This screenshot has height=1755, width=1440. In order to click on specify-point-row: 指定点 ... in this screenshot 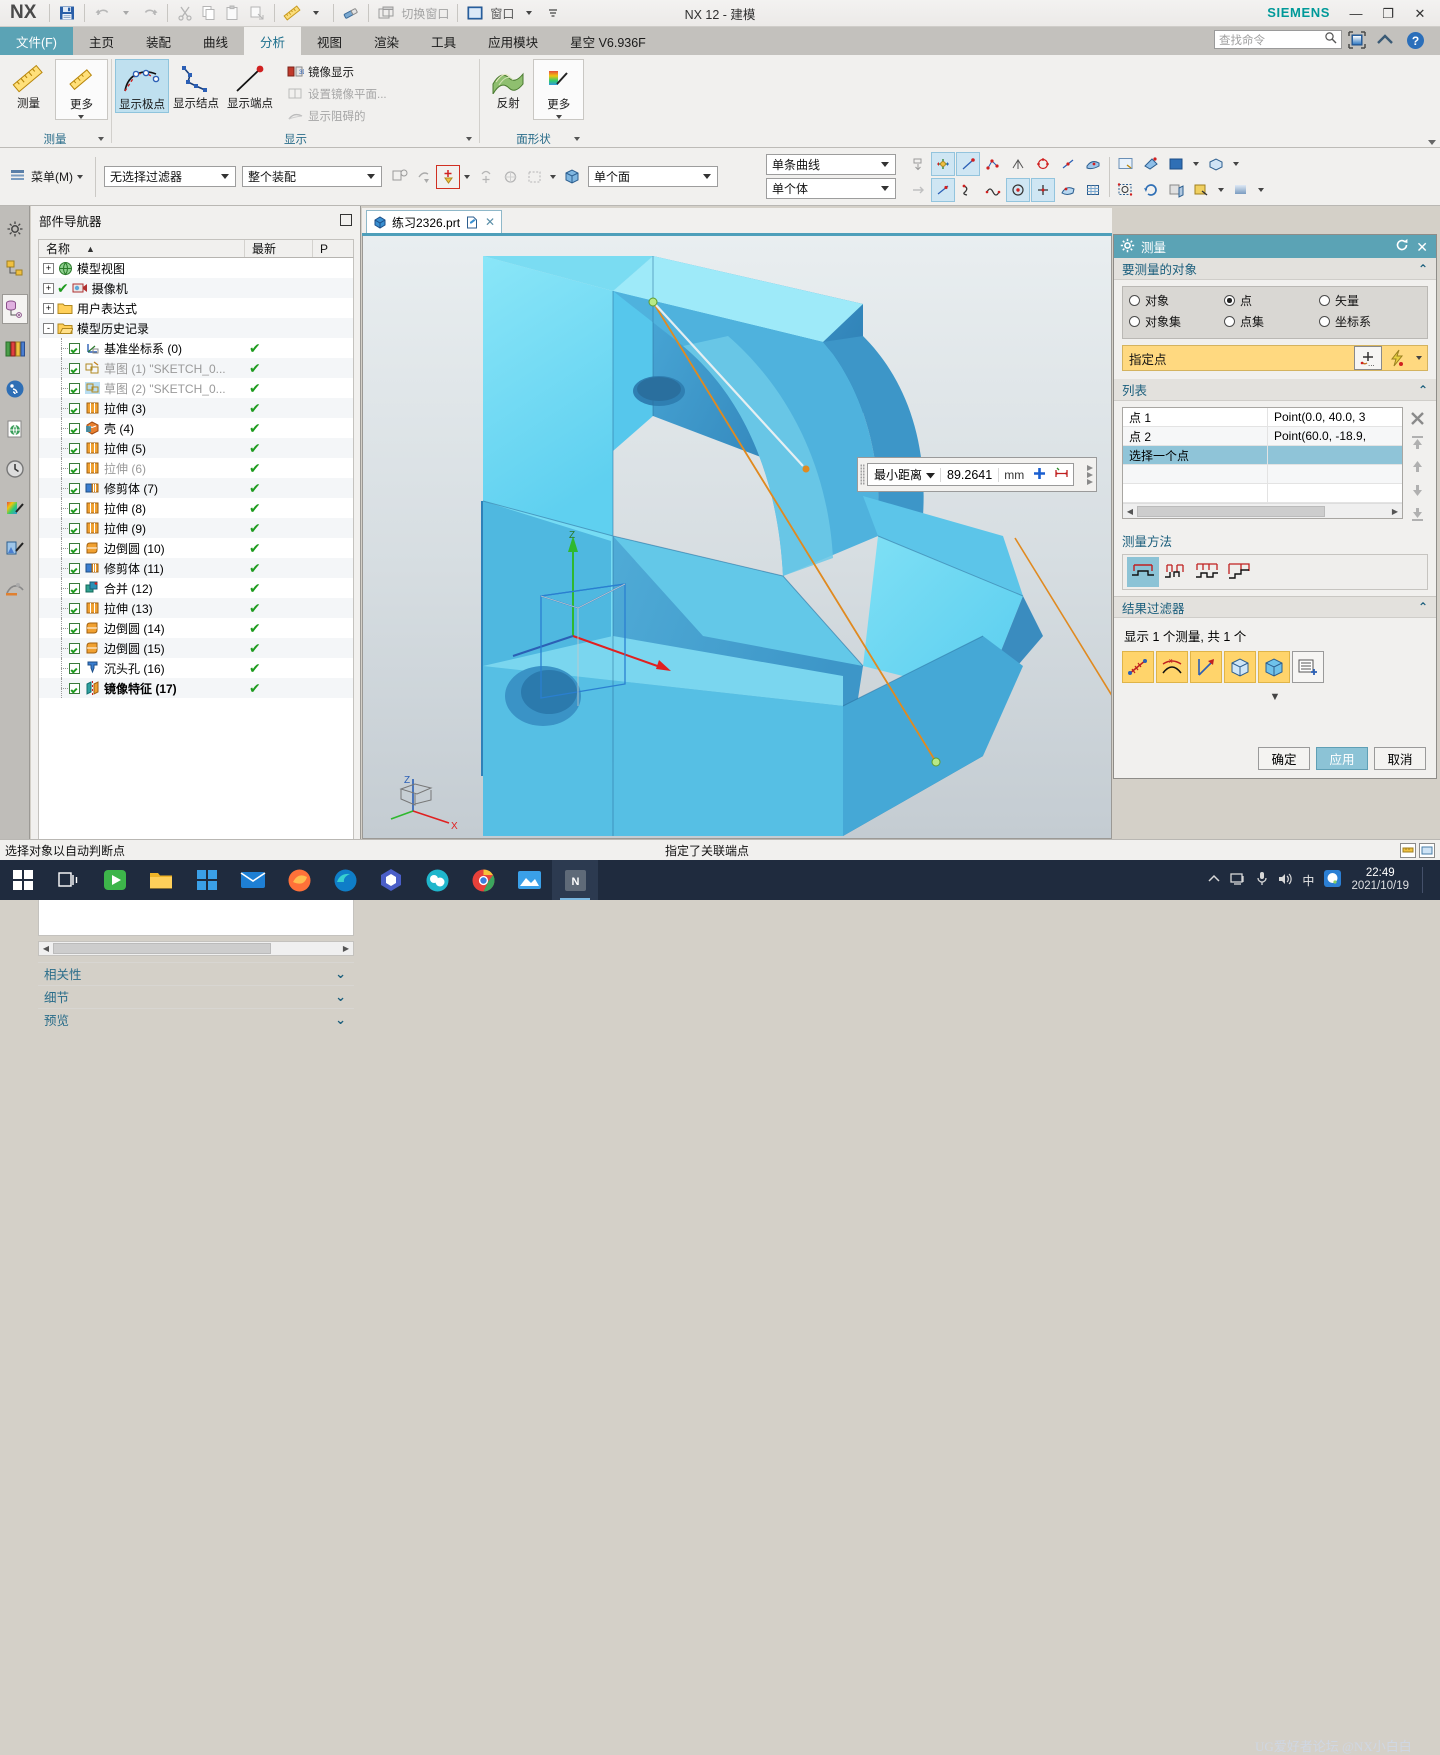, I will do `click(1275, 358)`.